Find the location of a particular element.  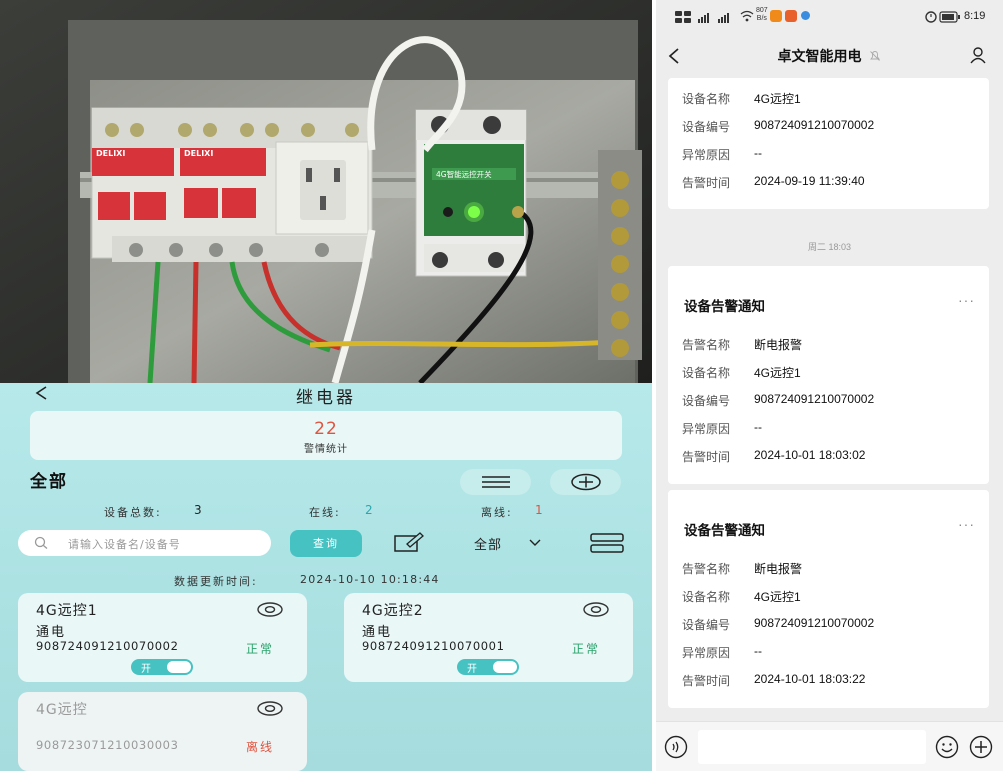

device-name: 4G远控 is located at coordinates (62, 710).